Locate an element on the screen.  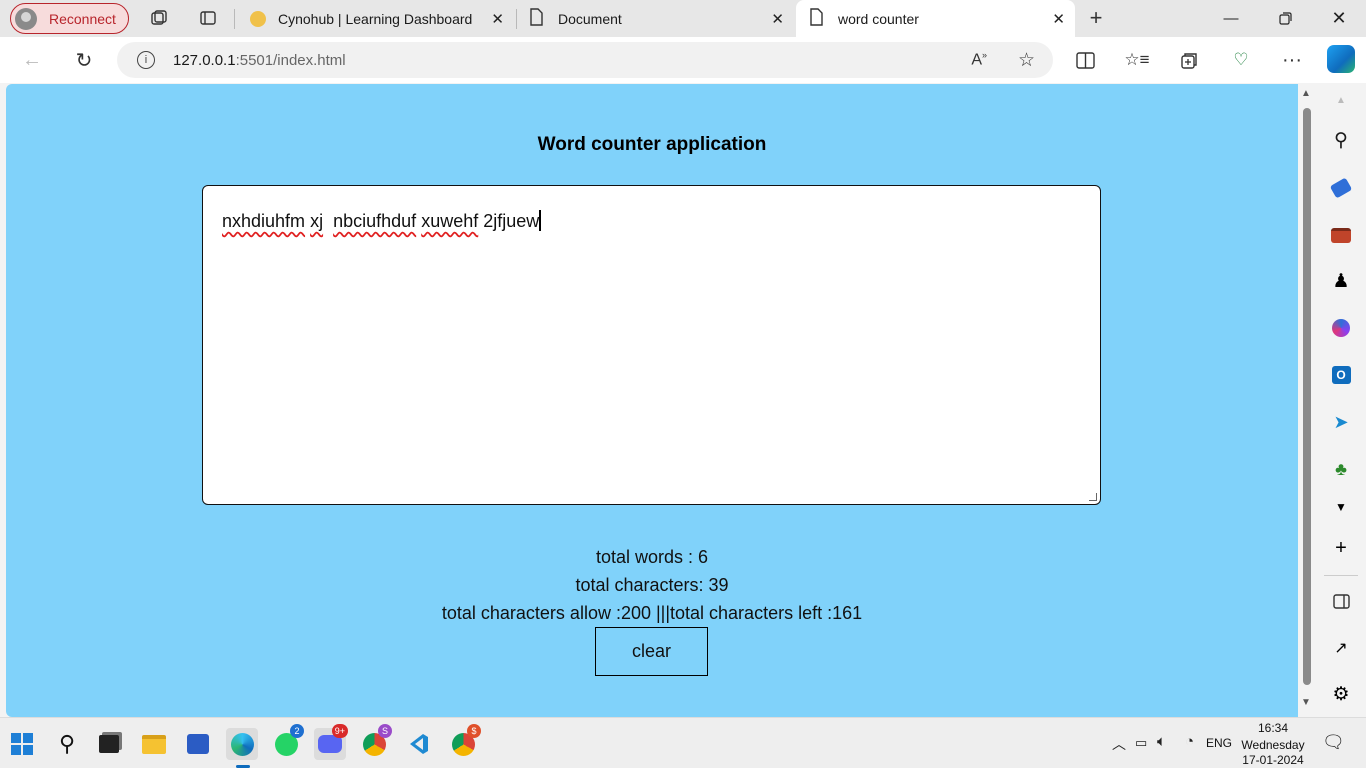
copilot-icon is located at coordinates (1341, 59).